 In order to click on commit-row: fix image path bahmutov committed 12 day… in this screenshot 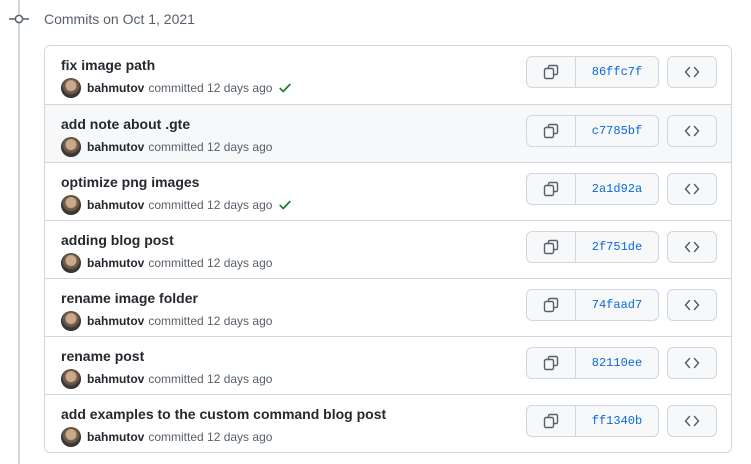, I will do `click(388, 75)`.